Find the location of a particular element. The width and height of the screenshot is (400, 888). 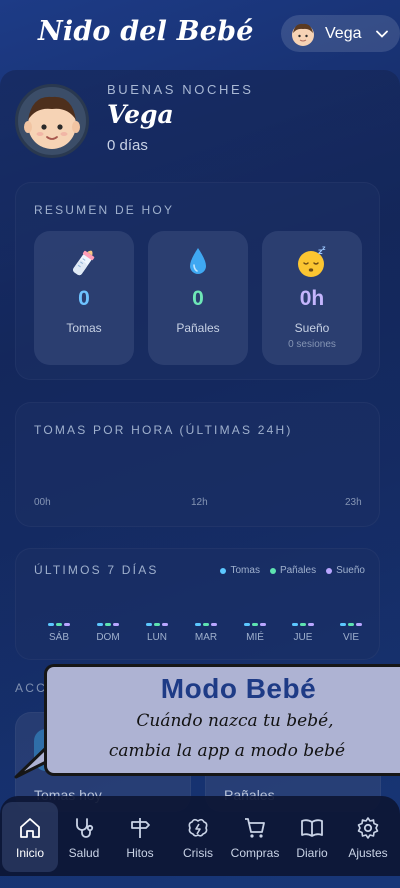

nav-label: Inicio is located at coordinates (29, 853).